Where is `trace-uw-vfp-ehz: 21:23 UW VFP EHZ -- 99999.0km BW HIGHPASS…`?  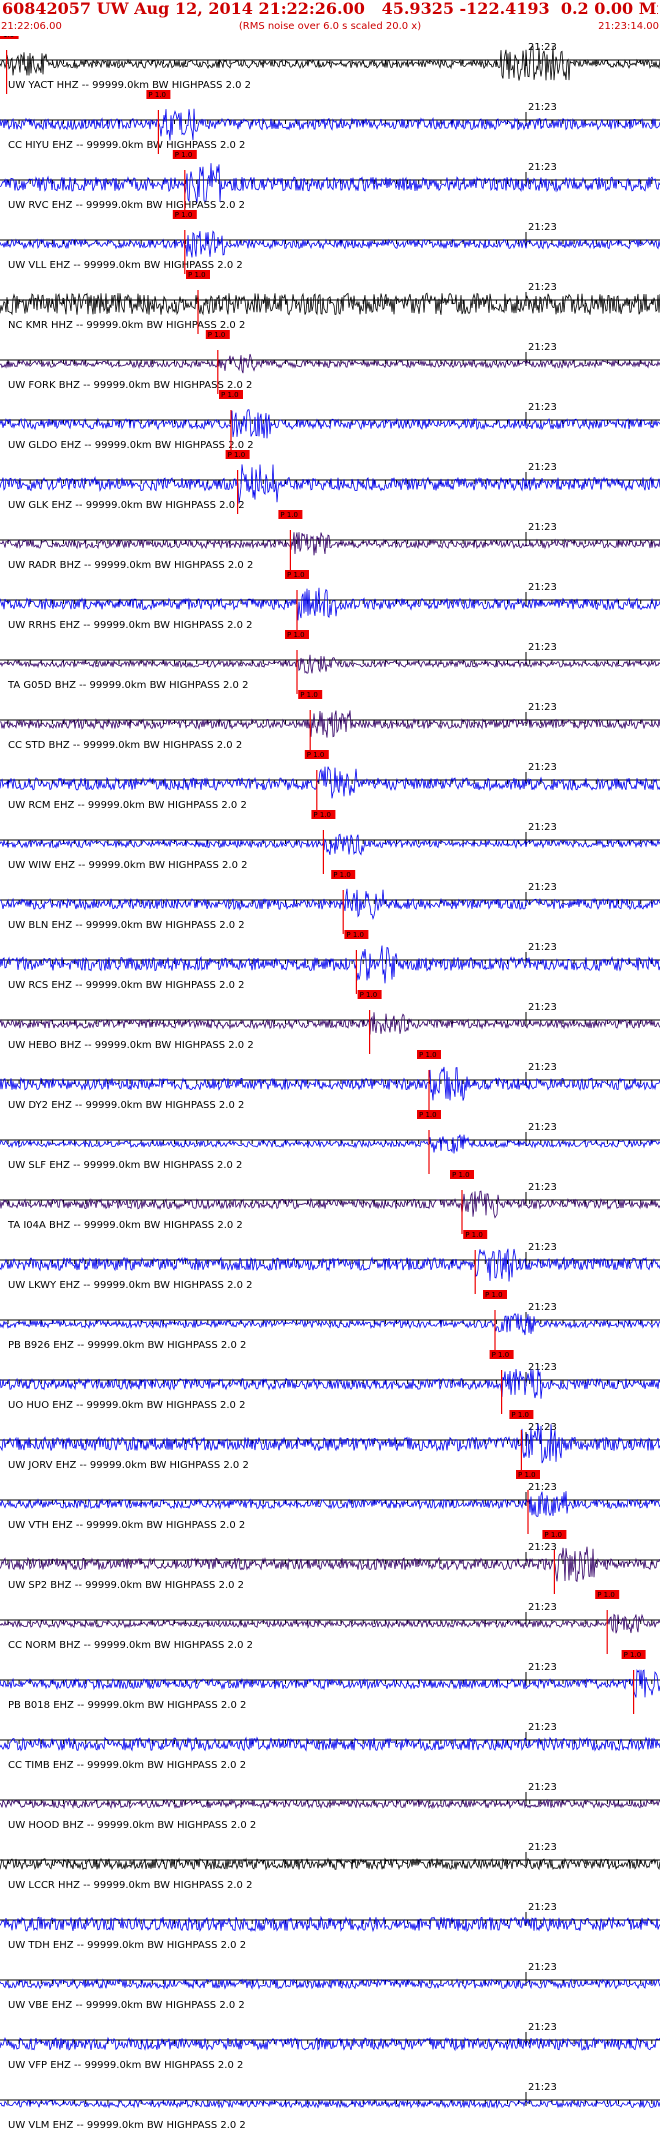 trace-uw-vfp-ehz: 21:23 UW VFP EHZ -- 99999.0km BW HIGHPASS… is located at coordinates (330, 2046).